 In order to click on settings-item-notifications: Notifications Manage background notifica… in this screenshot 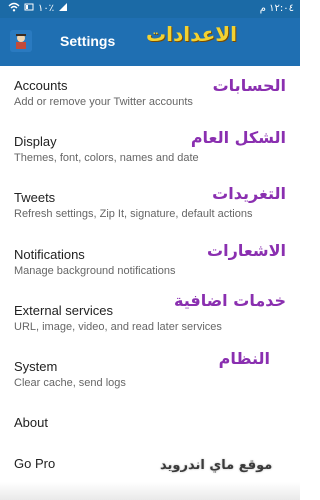, I will do `click(150, 265)`.